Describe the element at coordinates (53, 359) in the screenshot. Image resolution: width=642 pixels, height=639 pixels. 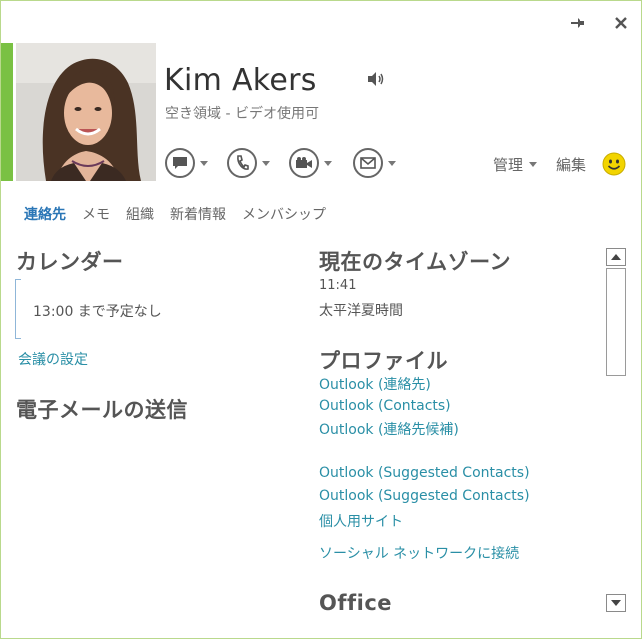
I see `schedule-meeting-link: 会議の設定` at that location.